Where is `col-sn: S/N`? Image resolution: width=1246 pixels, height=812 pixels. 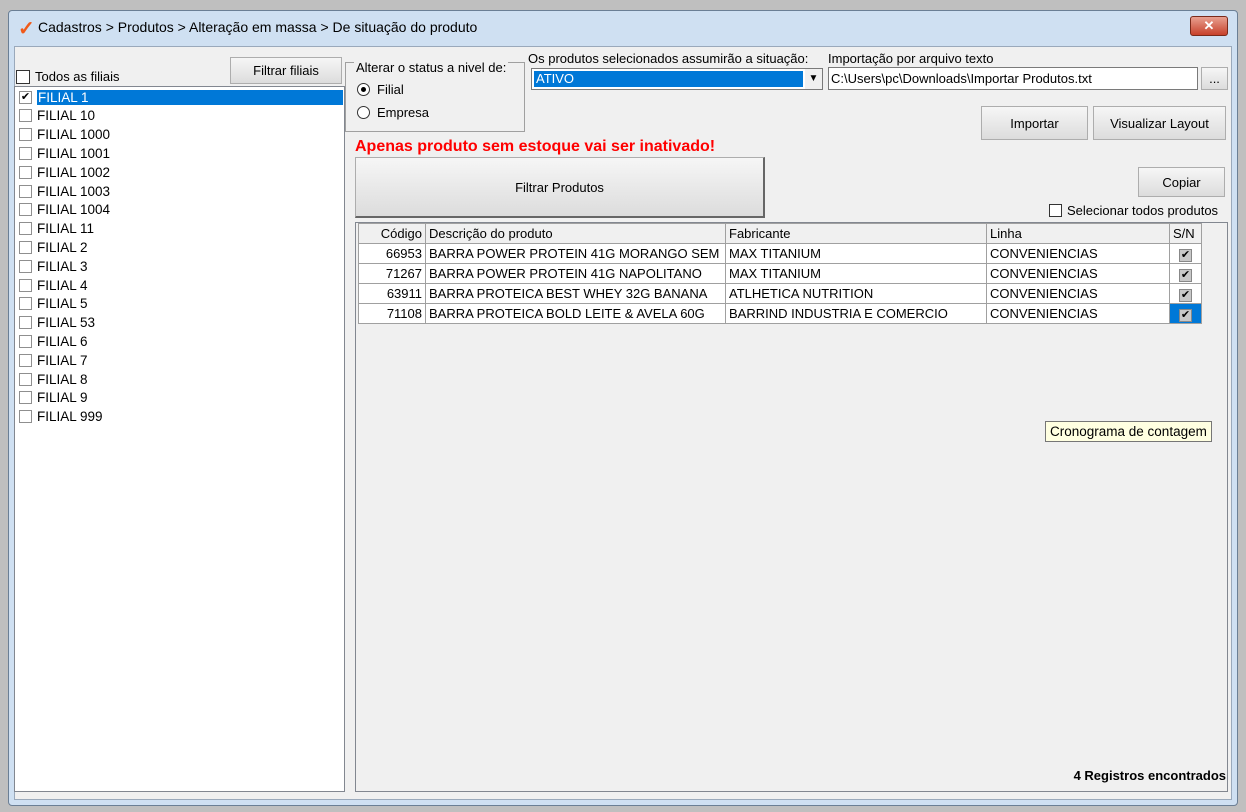 col-sn: S/N is located at coordinates (1185, 233).